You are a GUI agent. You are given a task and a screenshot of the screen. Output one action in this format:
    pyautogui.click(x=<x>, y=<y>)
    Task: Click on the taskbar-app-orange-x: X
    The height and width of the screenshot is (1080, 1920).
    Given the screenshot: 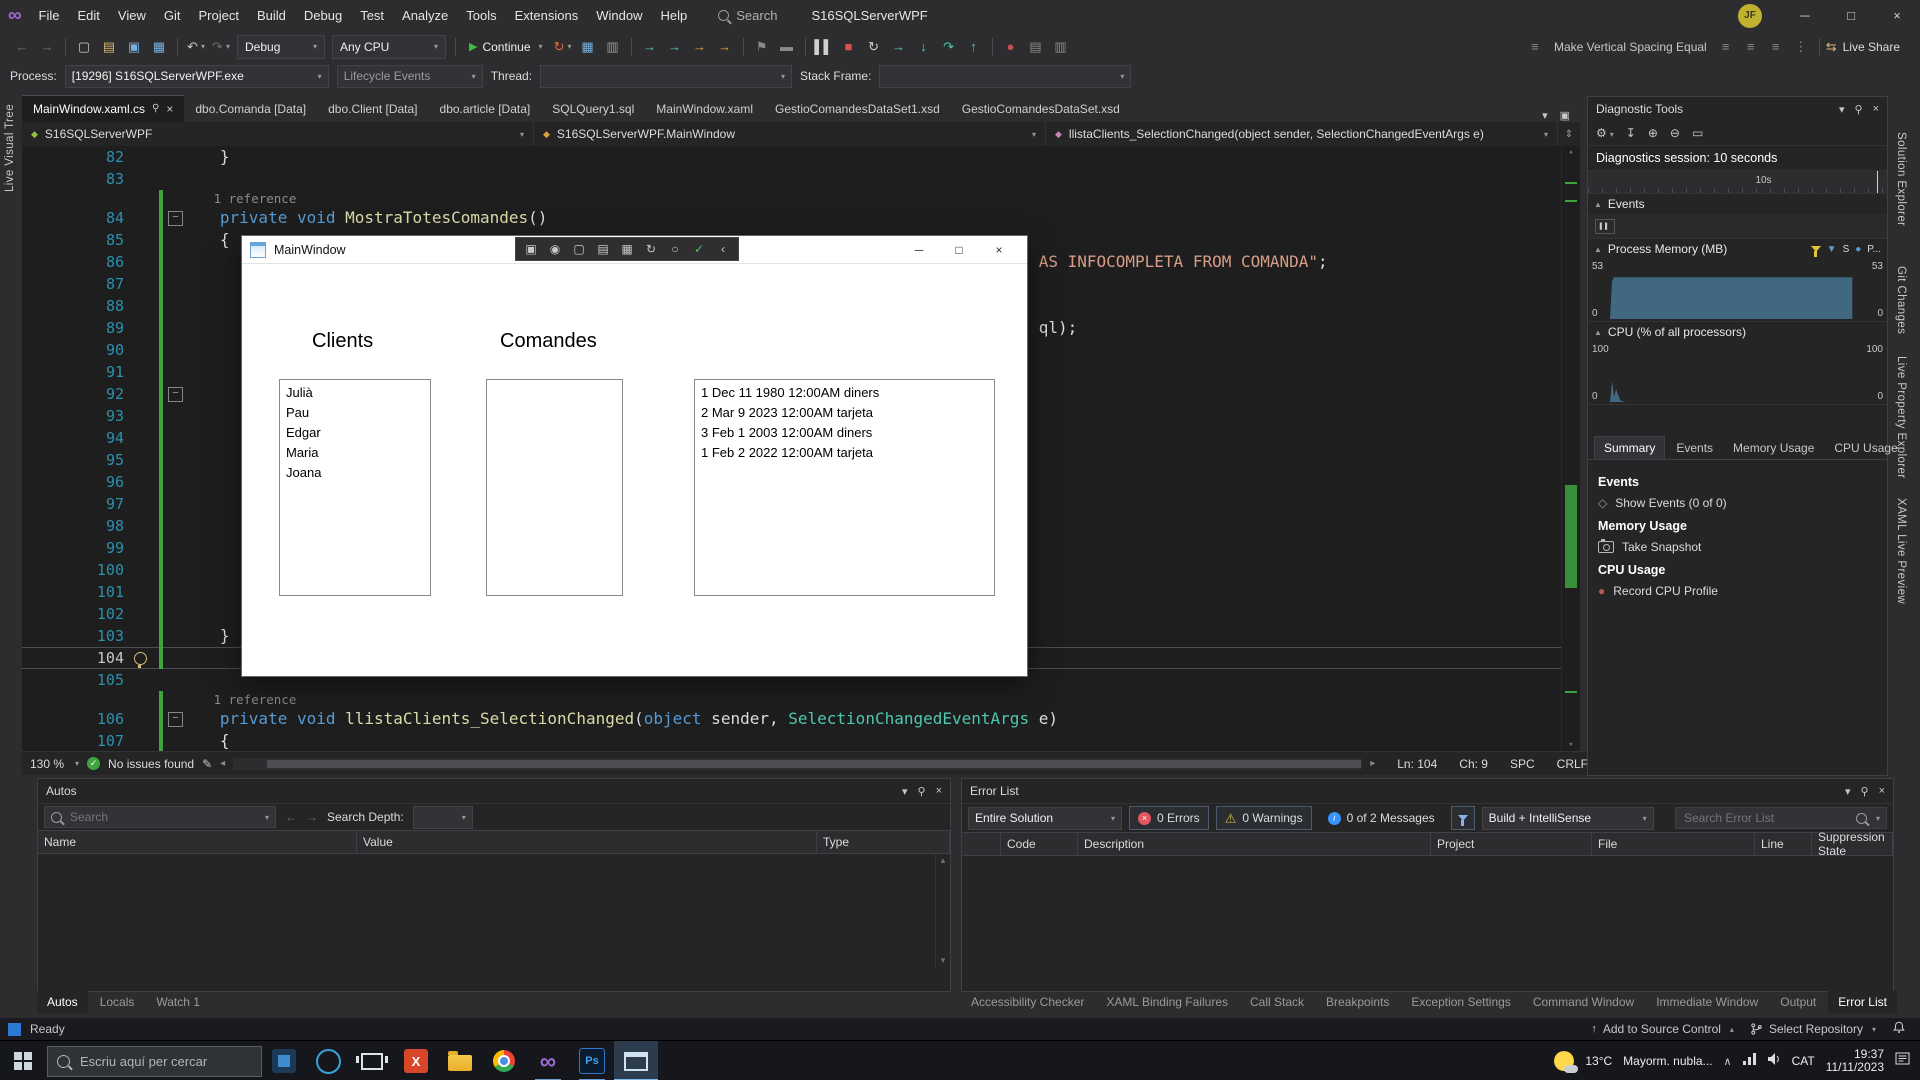 What is the action you would take?
    pyautogui.click(x=416, y=1060)
    